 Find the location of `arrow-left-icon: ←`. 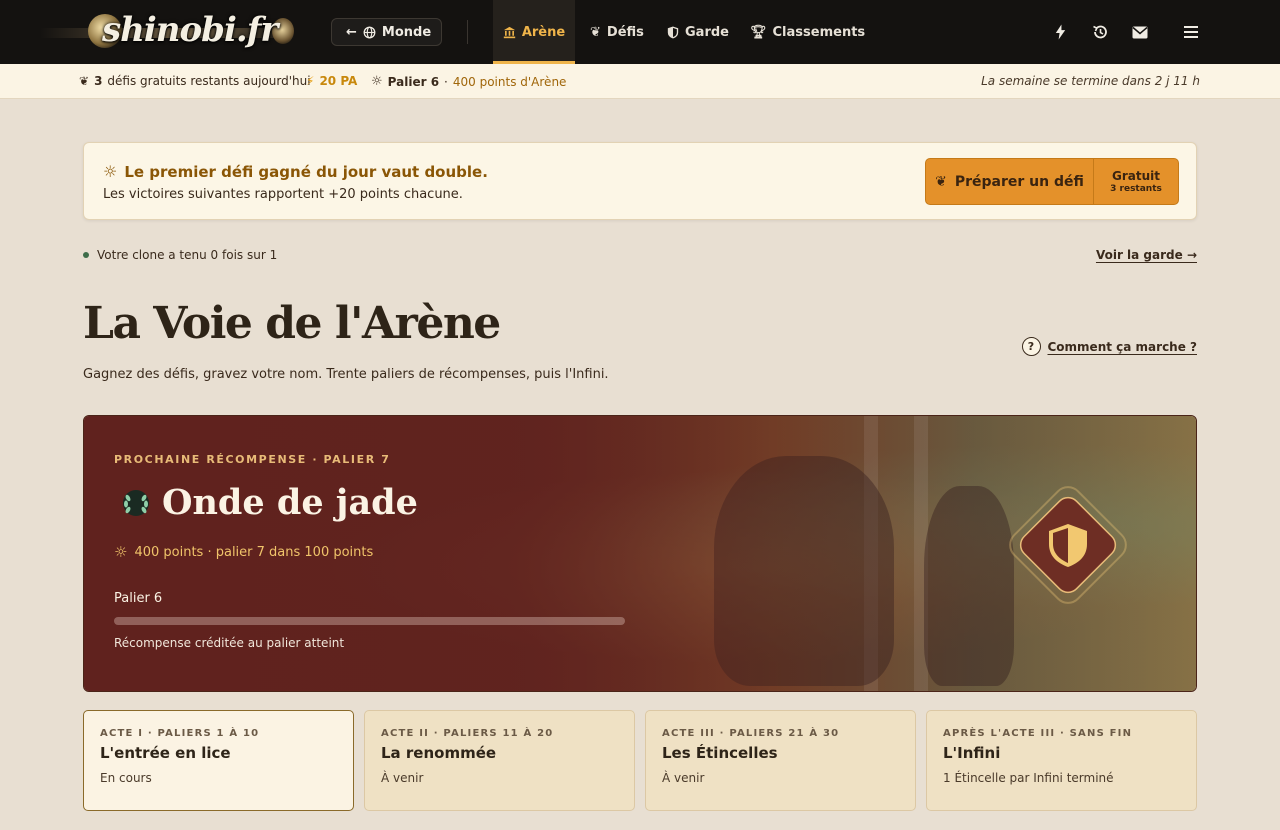

arrow-left-icon: ← is located at coordinates (351, 32).